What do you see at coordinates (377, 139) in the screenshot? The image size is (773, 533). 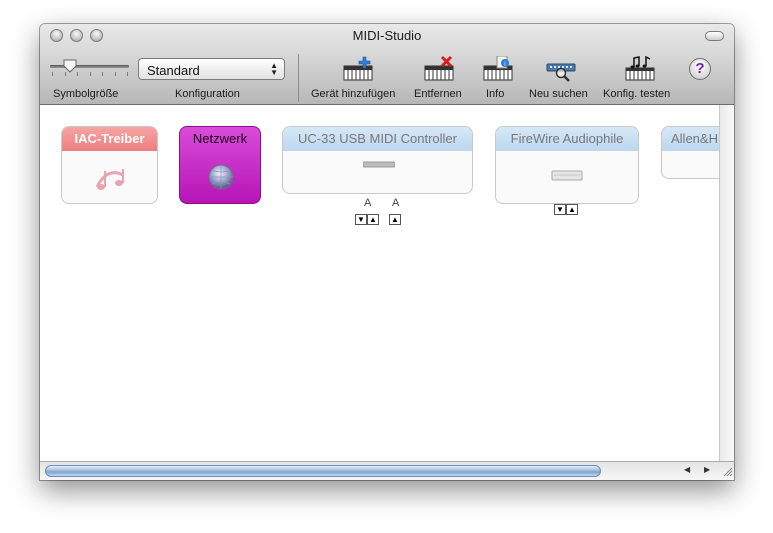 I see `device-name: UC-33 USB MIDI Controller` at bounding box center [377, 139].